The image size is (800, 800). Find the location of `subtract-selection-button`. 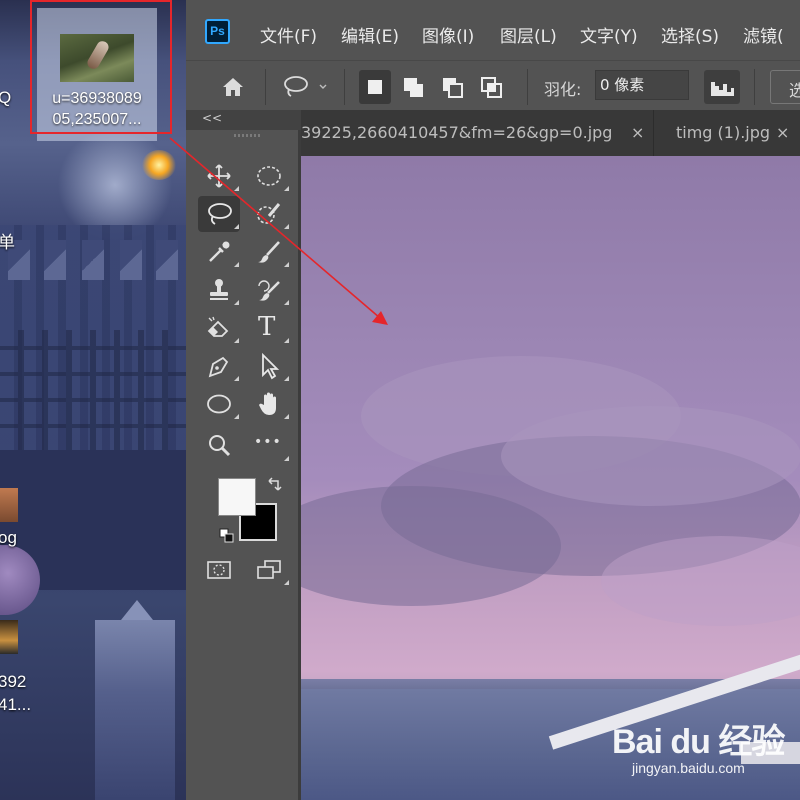

subtract-selection-button is located at coordinates (453, 87).